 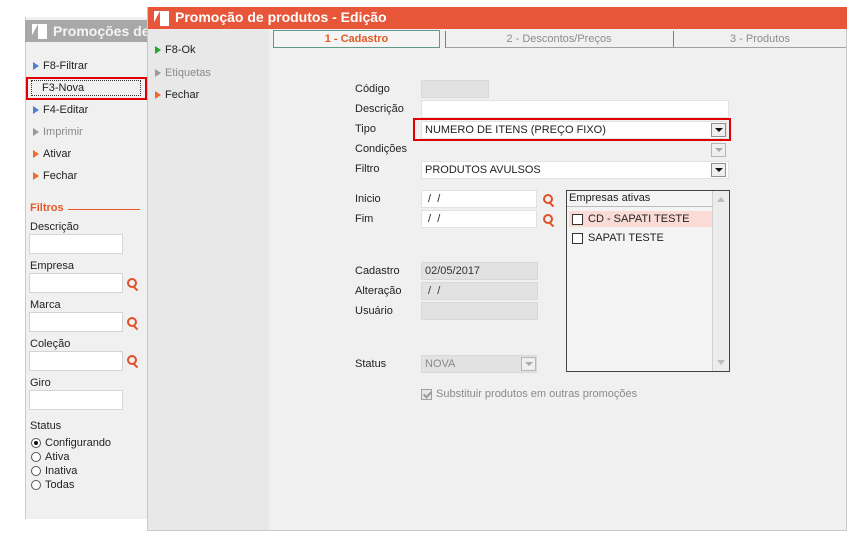 I want to click on status-radio-configurando: Configurando, so click(x=71, y=443).